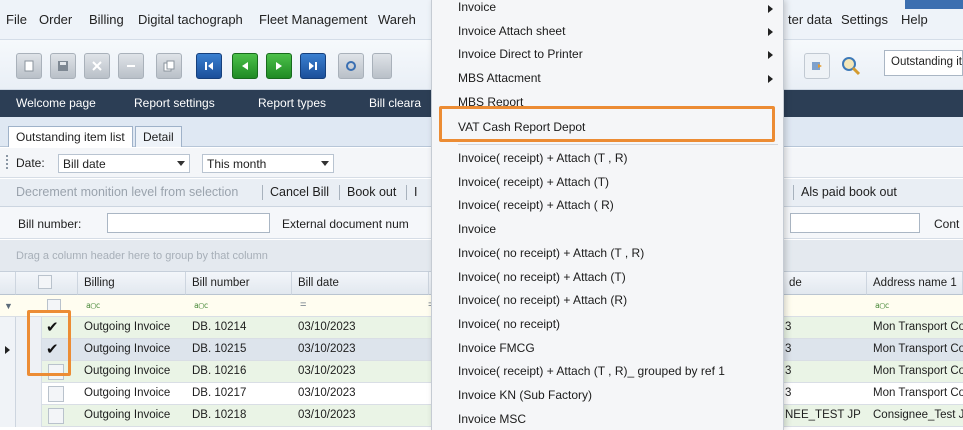  Describe the element at coordinates (923, 63) in the screenshot. I see `search-input: Outstanding it` at that location.